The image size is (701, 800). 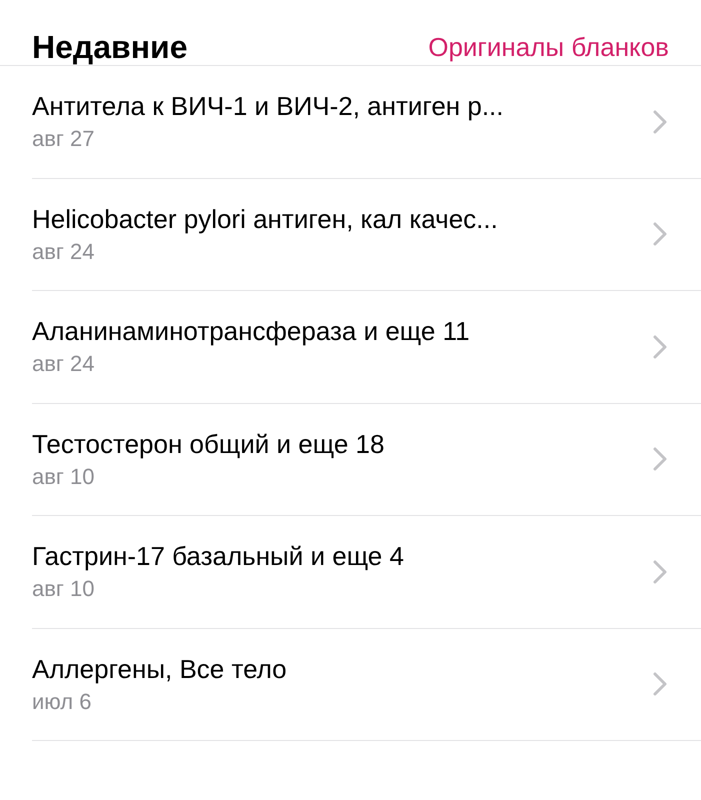 I want to click on list-item: Аланинаминотрансфераза и еще 11 авг 24, so click(x=366, y=347).